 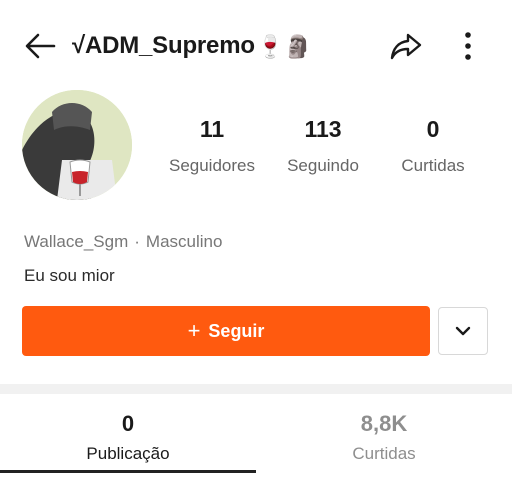 I want to click on stat-label: Seguidores, so click(x=211, y=165).